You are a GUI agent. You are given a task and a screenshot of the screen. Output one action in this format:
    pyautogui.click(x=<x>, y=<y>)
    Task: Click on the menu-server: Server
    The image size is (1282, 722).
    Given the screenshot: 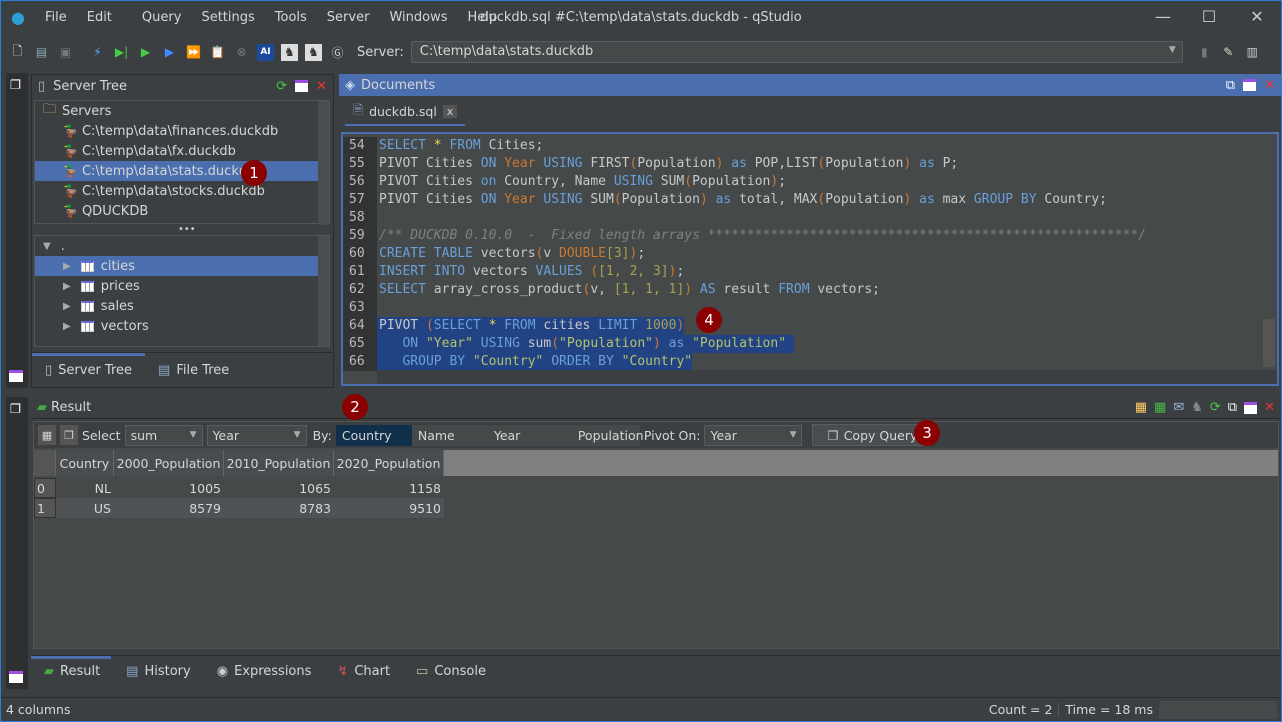 What is the action you would take?
    pyautogui.click(x=348, y=17)
    